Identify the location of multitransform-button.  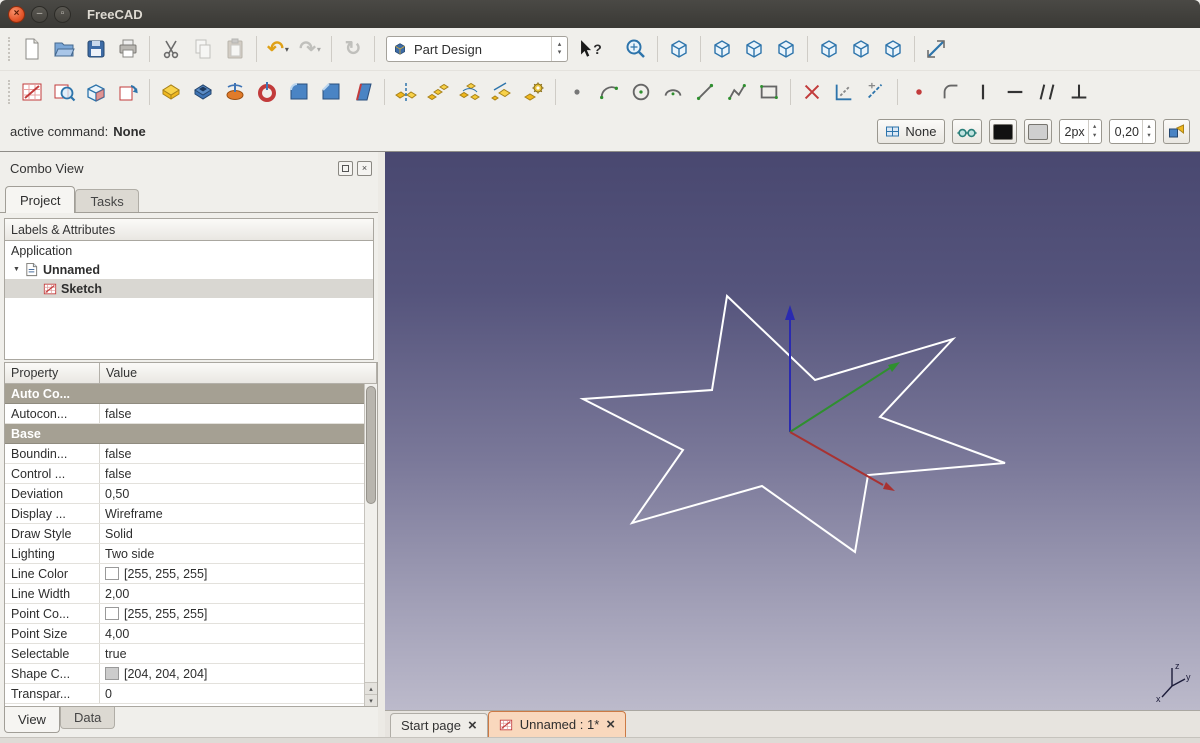
(534, 92).